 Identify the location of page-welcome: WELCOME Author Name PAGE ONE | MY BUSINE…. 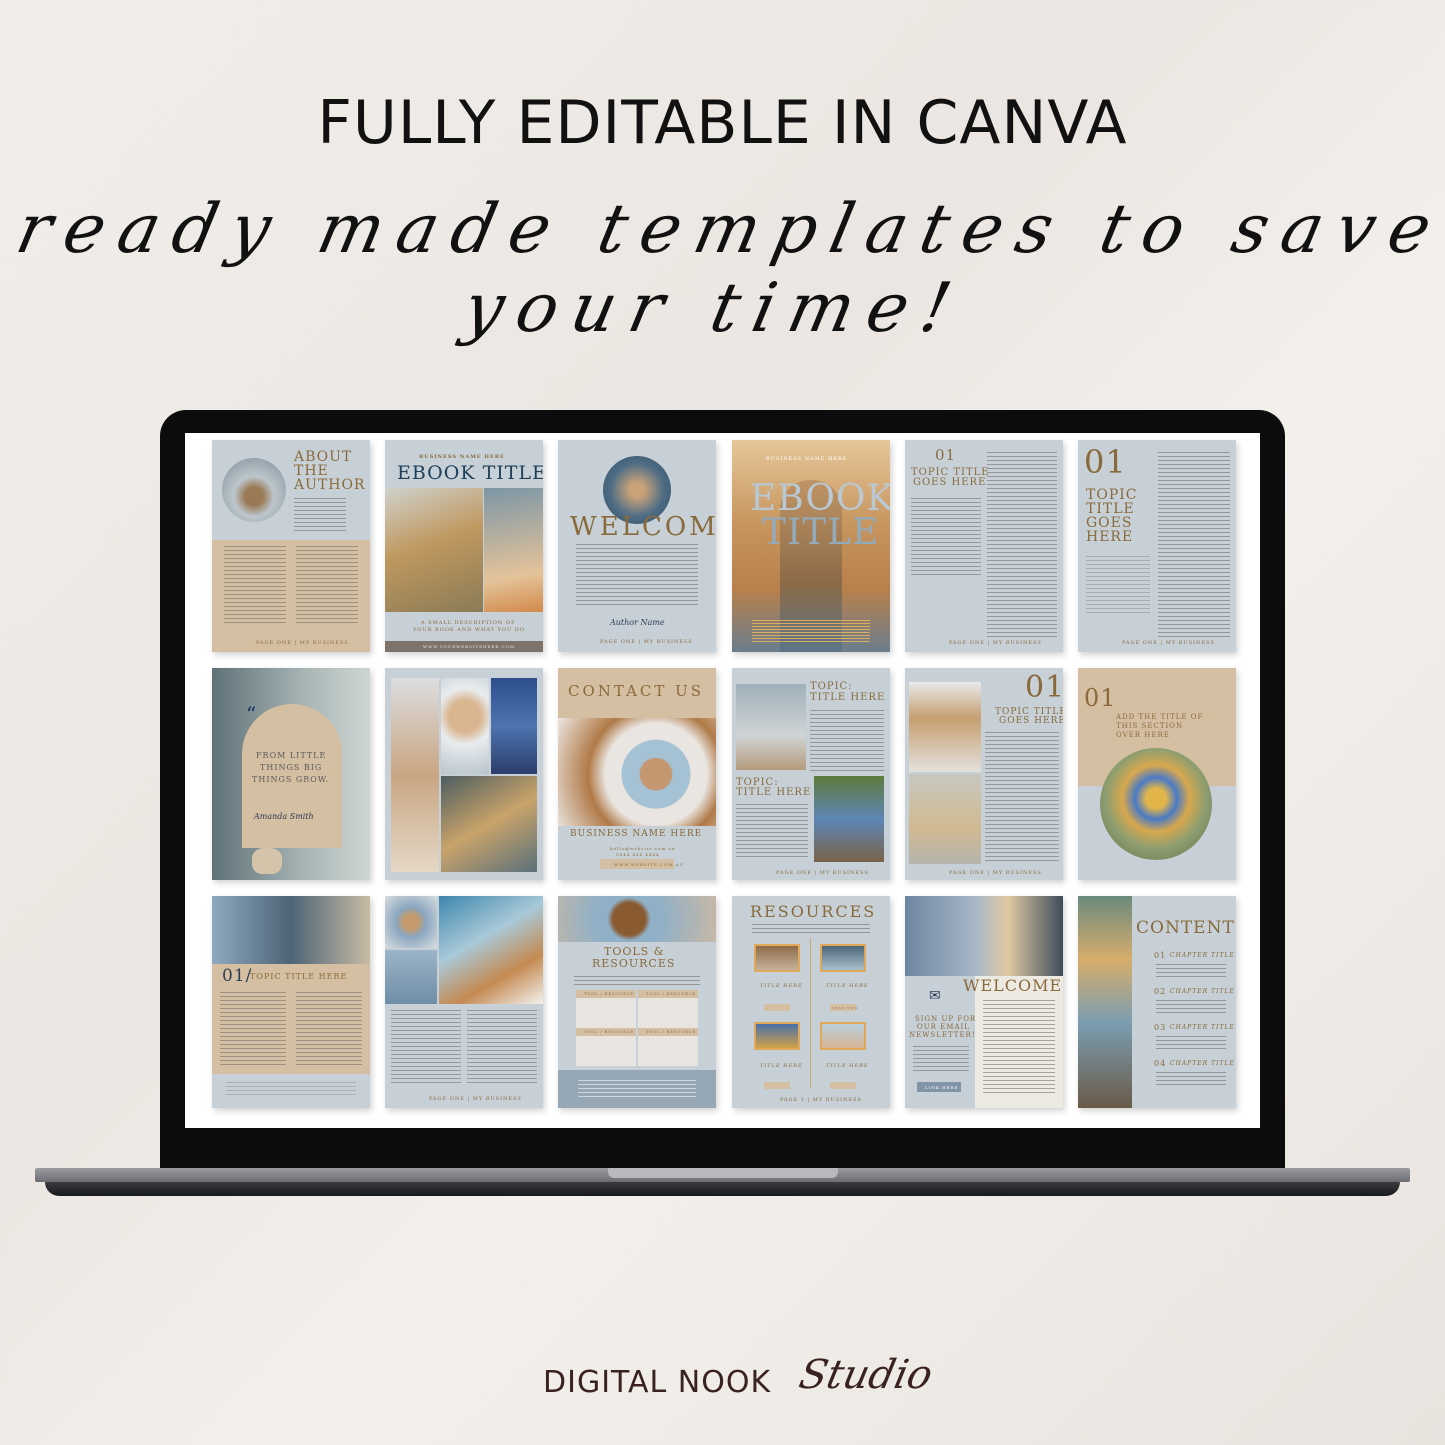
(637, 546).